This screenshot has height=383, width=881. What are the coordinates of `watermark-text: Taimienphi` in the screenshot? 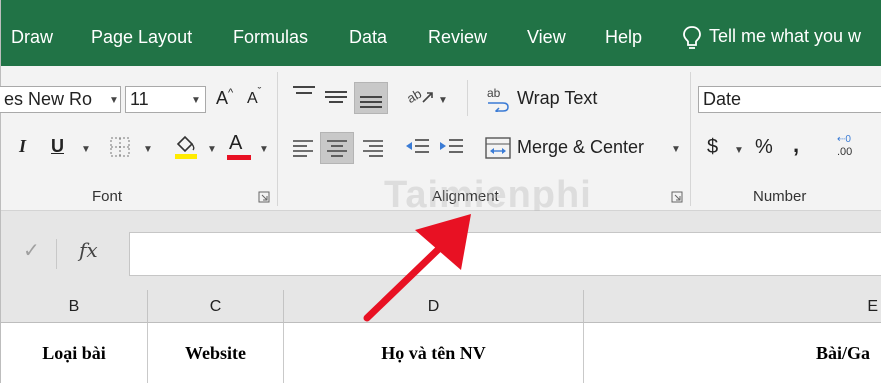 It's located at (488, 195).